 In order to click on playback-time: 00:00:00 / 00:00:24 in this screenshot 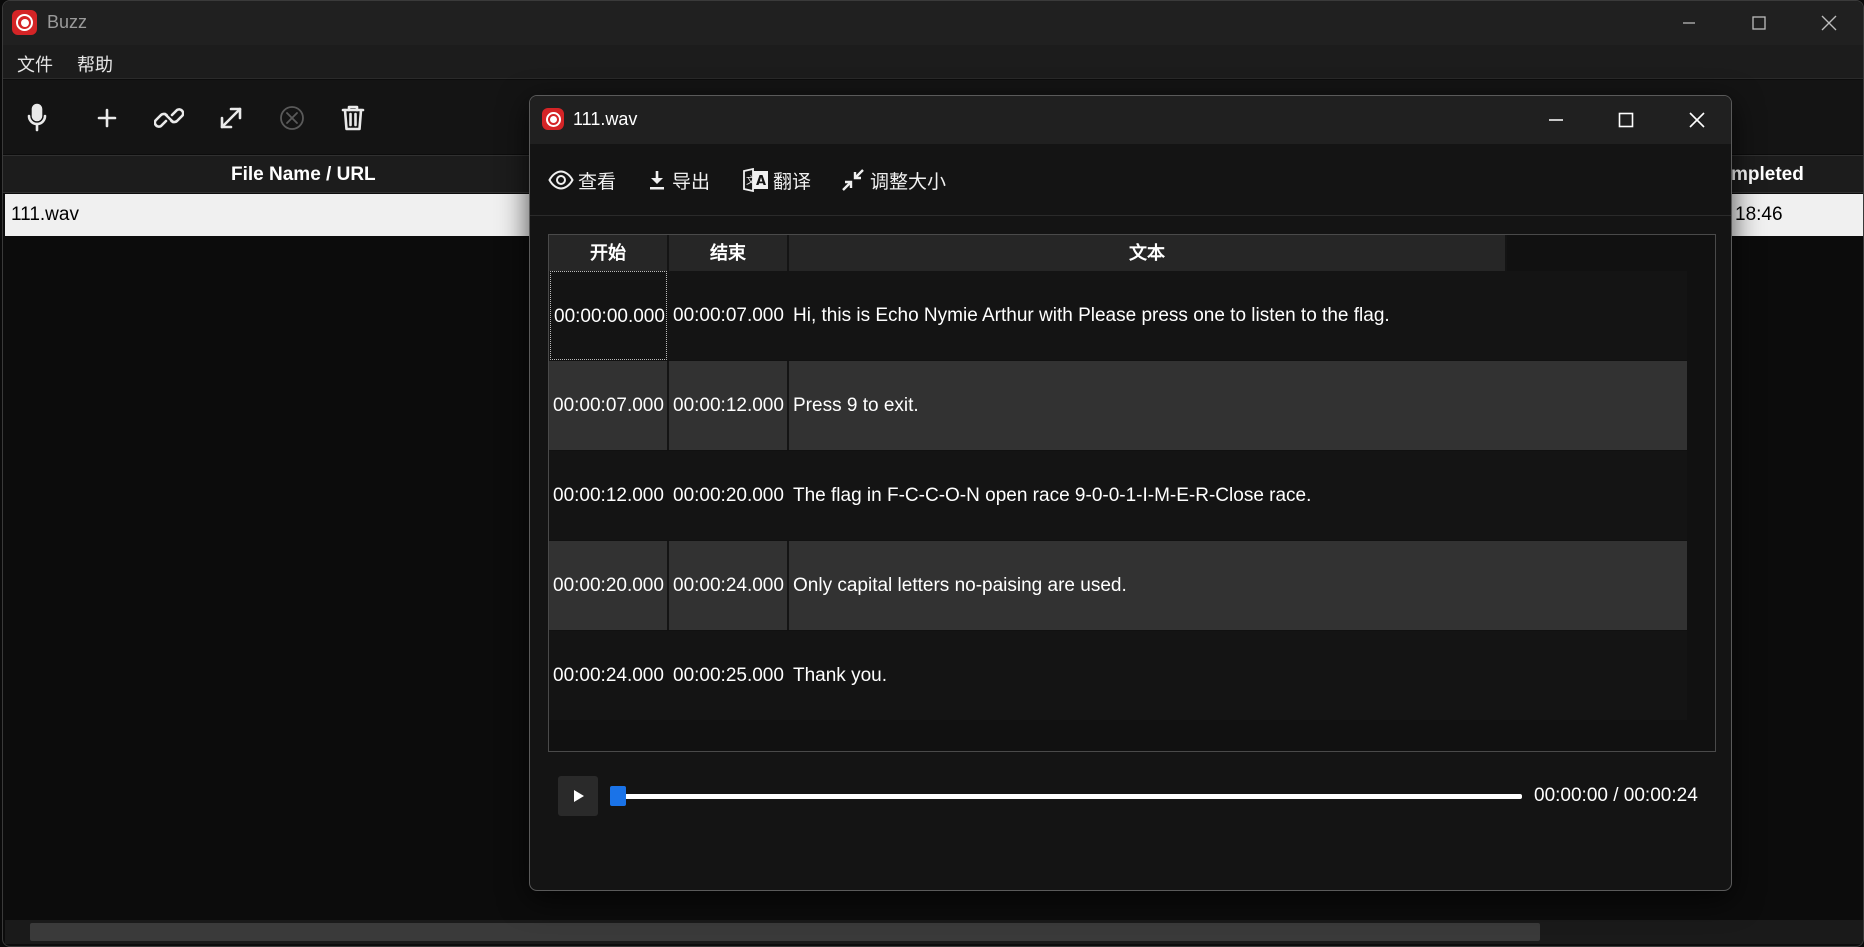, I will do `click(1616, 795)`.